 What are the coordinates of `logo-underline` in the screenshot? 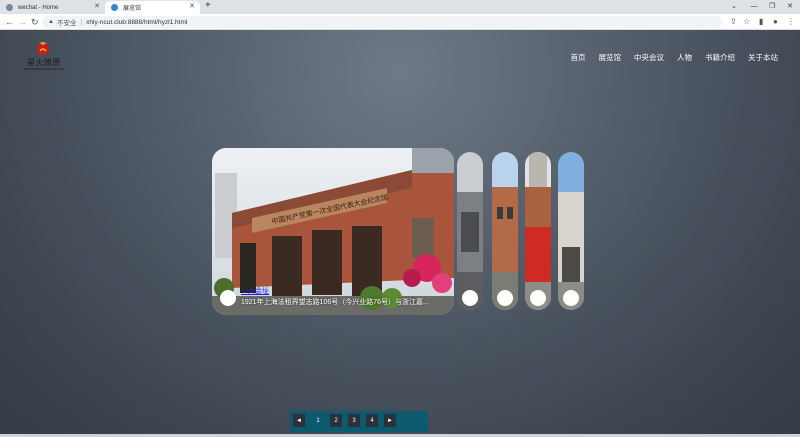 It's located at (44, 69).